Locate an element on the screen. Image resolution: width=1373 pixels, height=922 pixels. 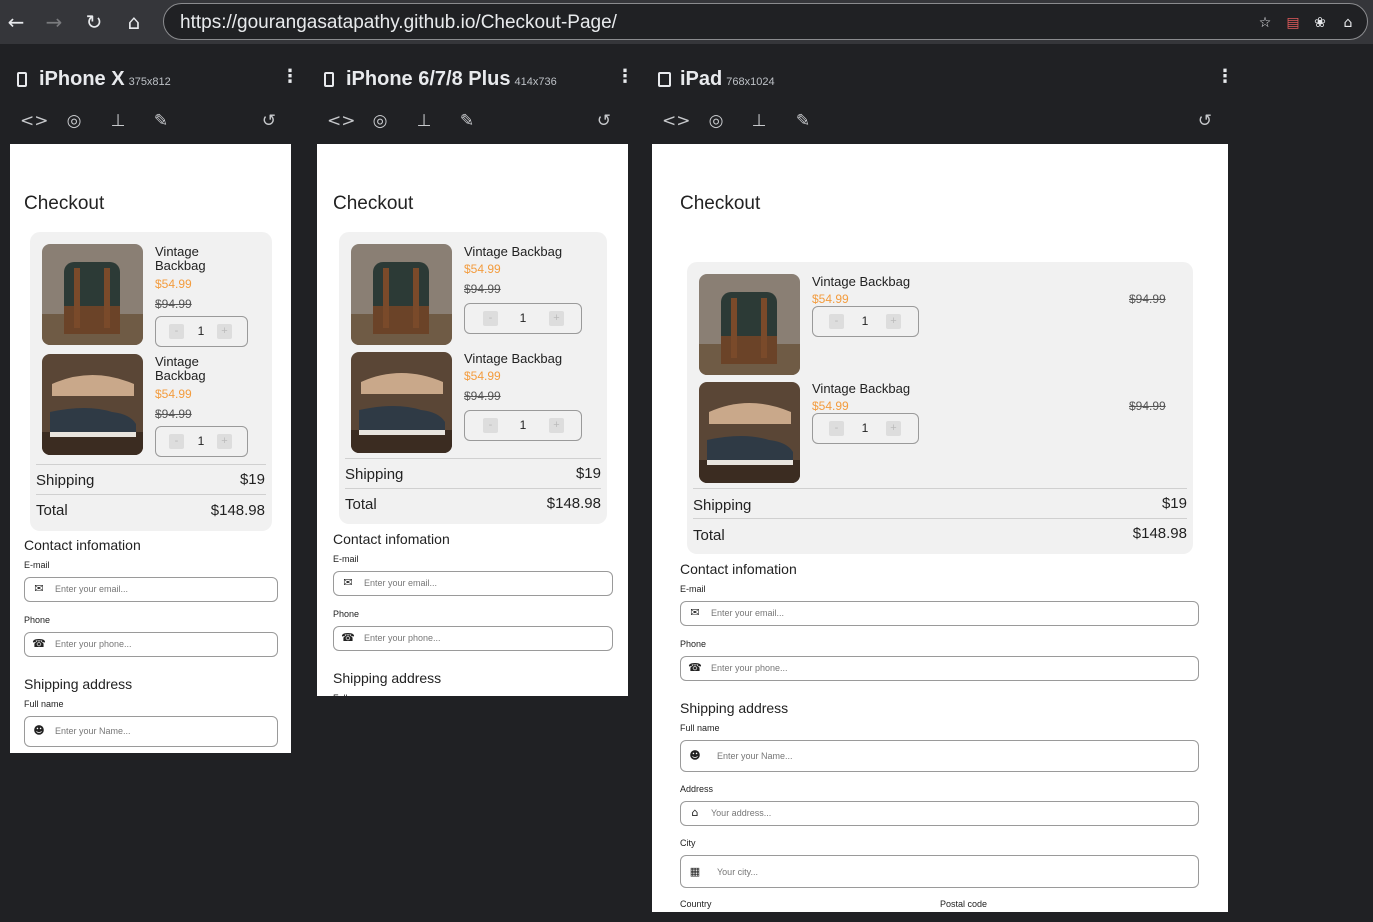
user-icon: ☻ is located at coordinates (695, 755).